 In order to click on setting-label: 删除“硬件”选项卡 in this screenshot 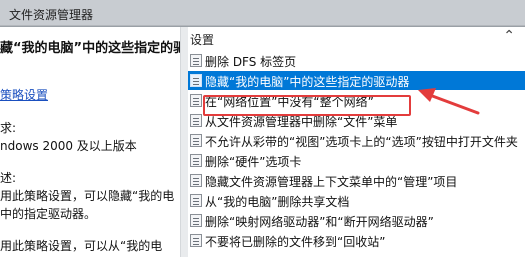, I will do `click(253, 162)`.